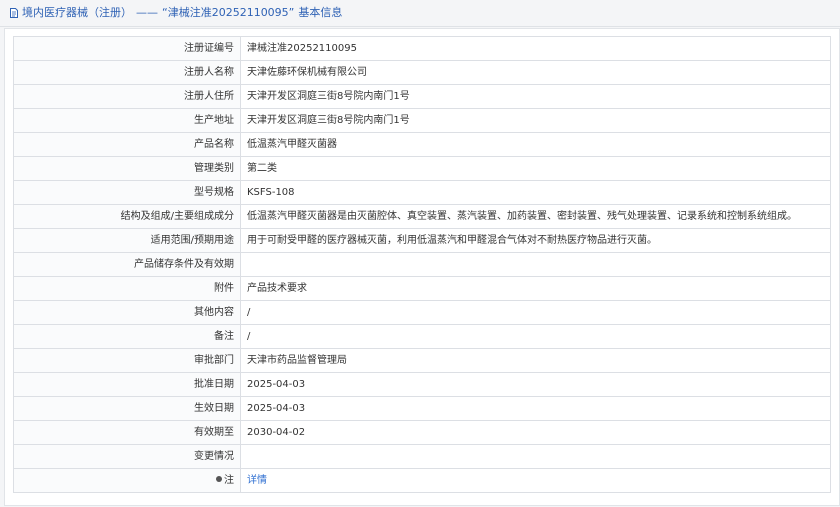 The width and height of the screenshot is (840, 507). What do you see at coordinates (535, 480) in the screenshot?
I see `row-value: 详情` at bounding box center [535, 480].